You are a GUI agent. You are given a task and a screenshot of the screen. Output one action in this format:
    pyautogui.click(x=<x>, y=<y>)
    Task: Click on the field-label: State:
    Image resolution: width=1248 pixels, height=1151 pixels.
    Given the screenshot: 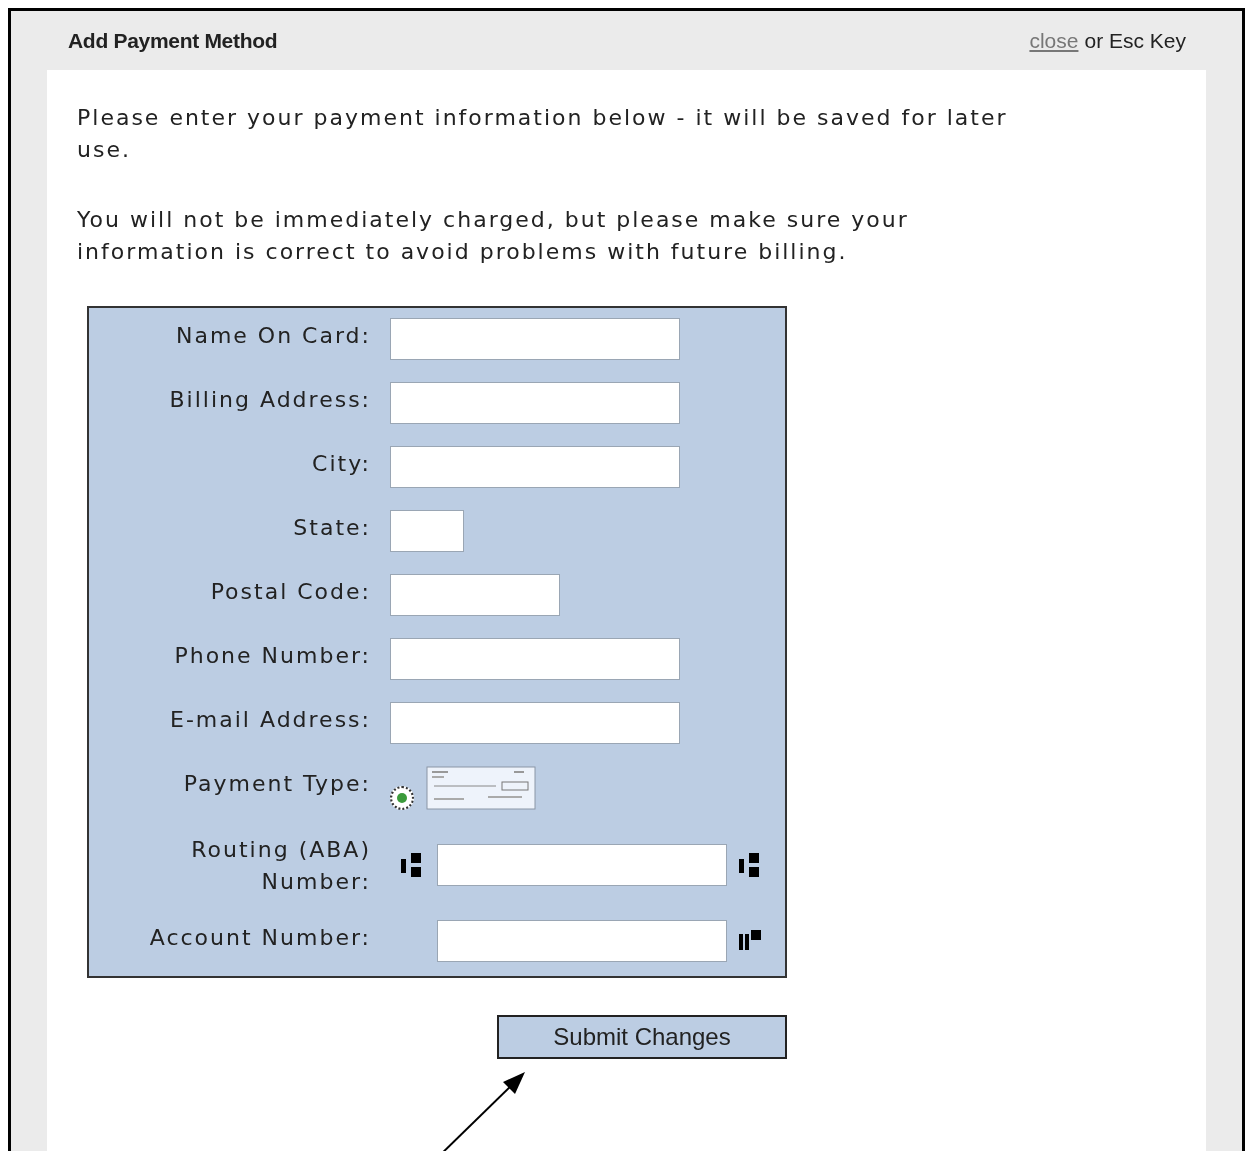 What is the action you would take?
    pyautogui.click(x=331, y=528)
    